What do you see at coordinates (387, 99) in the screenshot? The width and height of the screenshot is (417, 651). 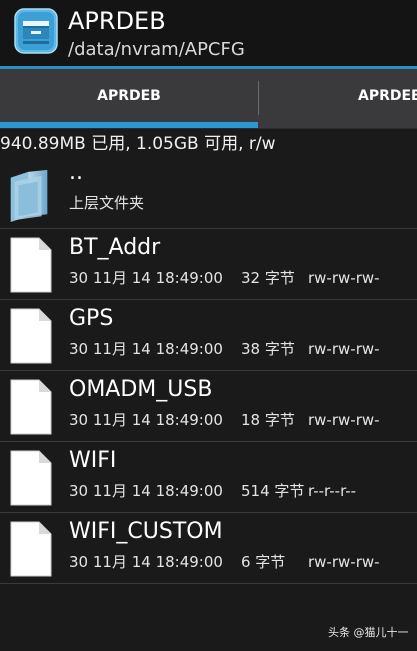 I see `tab-aprdeb-second: APRDEB` at bounding box center [387, 99].